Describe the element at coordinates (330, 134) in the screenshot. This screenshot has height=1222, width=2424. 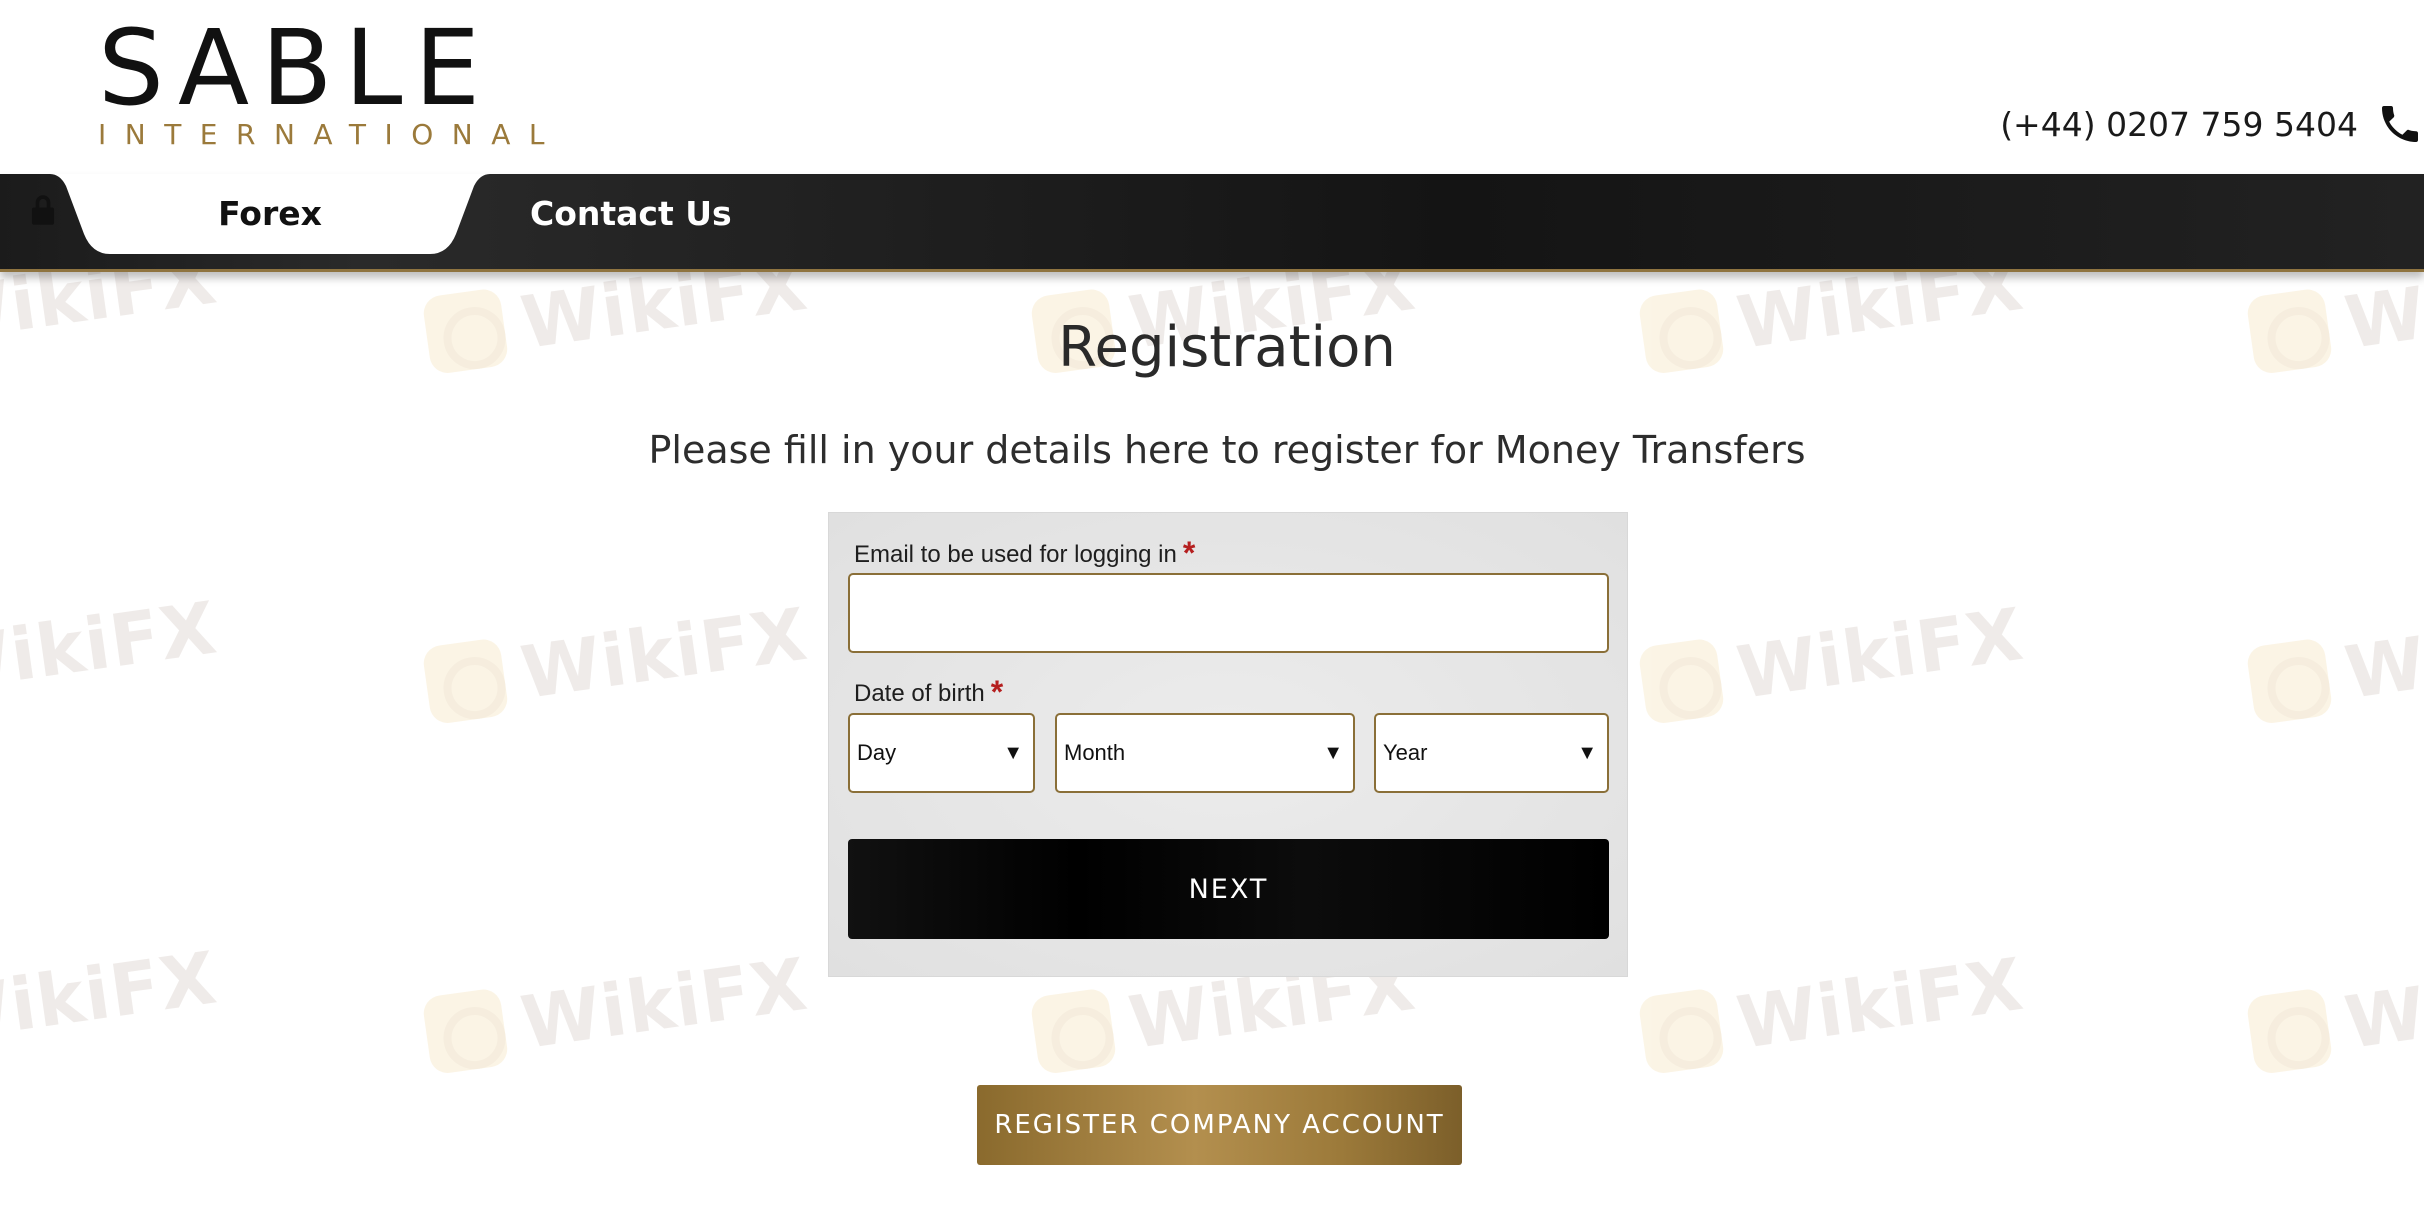
I see `brand-tagline: INTERNATIONAL` at that location.